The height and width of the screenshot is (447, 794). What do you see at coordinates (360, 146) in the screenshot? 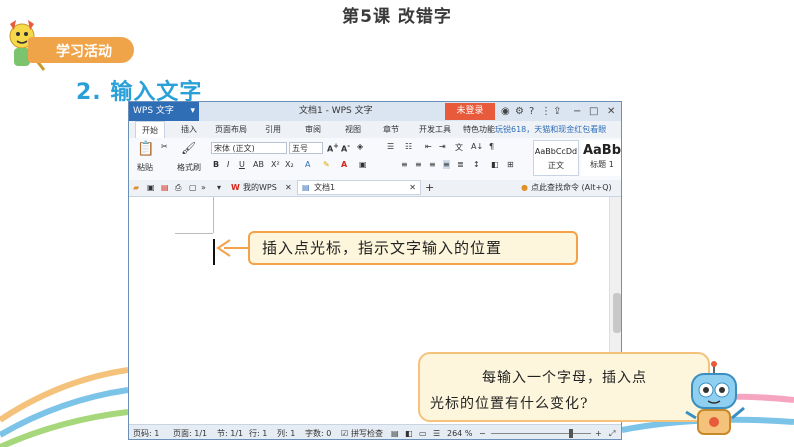
I see `clear-format-icon: ◈` at bounding box center [360, 146].